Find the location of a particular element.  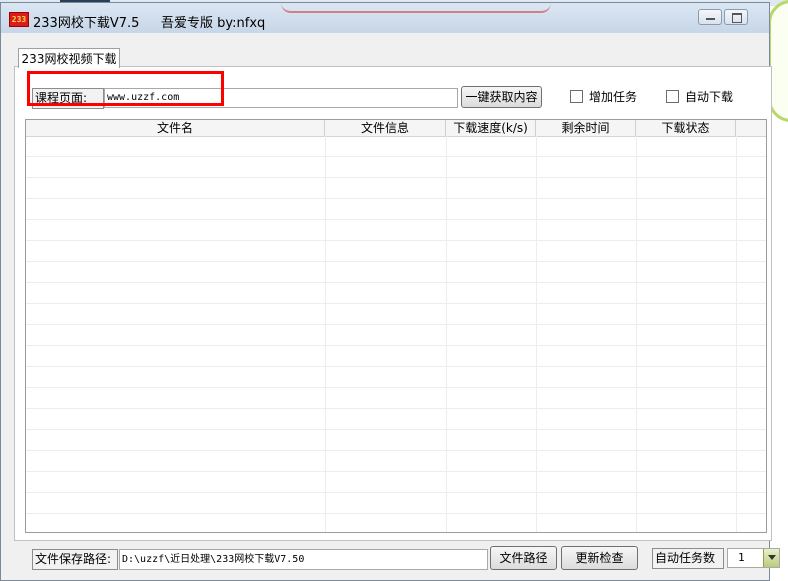

tab-video-download: 233网校视频下载 is located at coordinates (69, 58).